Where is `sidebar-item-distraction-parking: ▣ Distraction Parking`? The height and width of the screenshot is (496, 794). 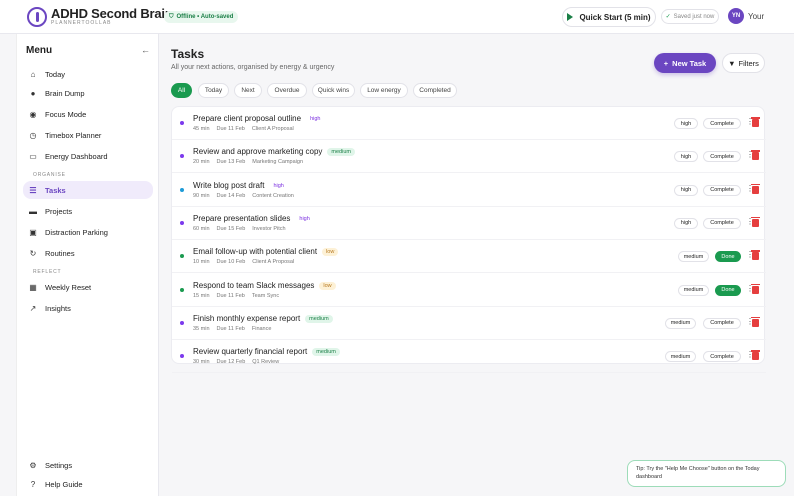 sidebar-item-distraction-parking: ▣ Distraction Parking is located at coordinates (88, 232).